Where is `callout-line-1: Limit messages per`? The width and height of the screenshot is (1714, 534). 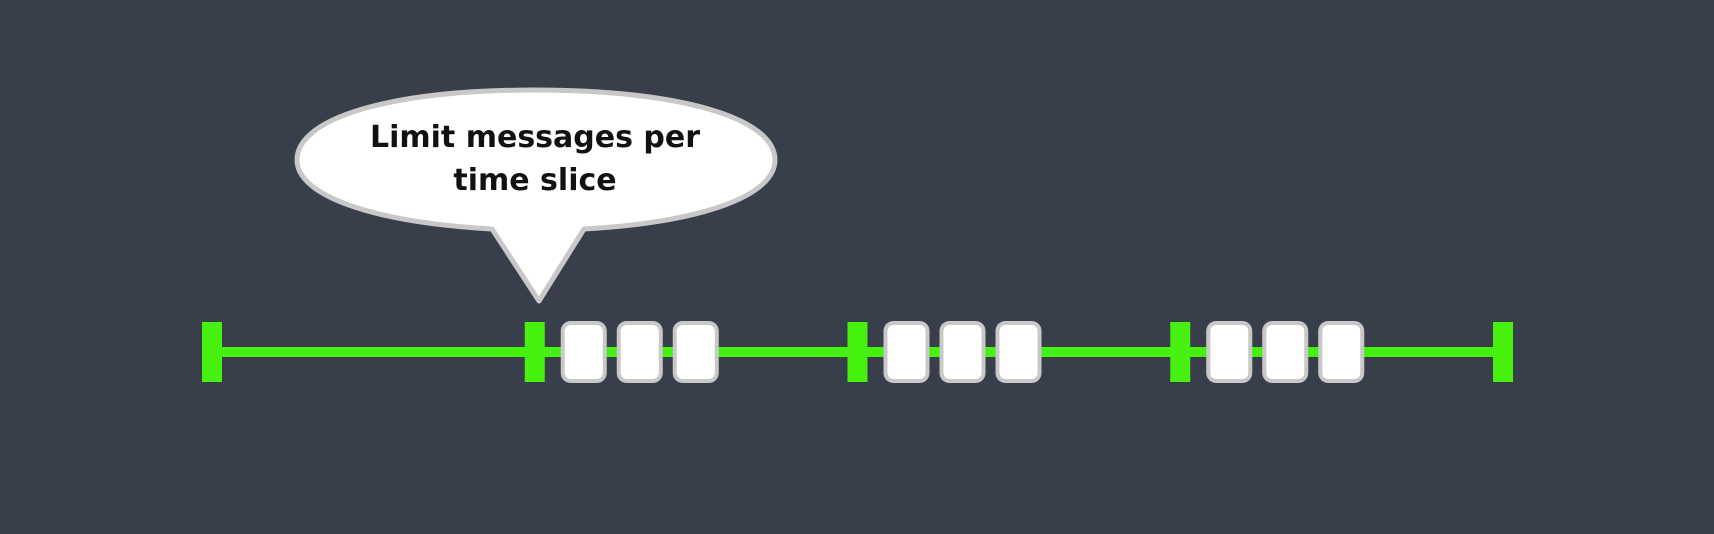 callout-line-1: Limit messages per is located at coordinates (535, 137).